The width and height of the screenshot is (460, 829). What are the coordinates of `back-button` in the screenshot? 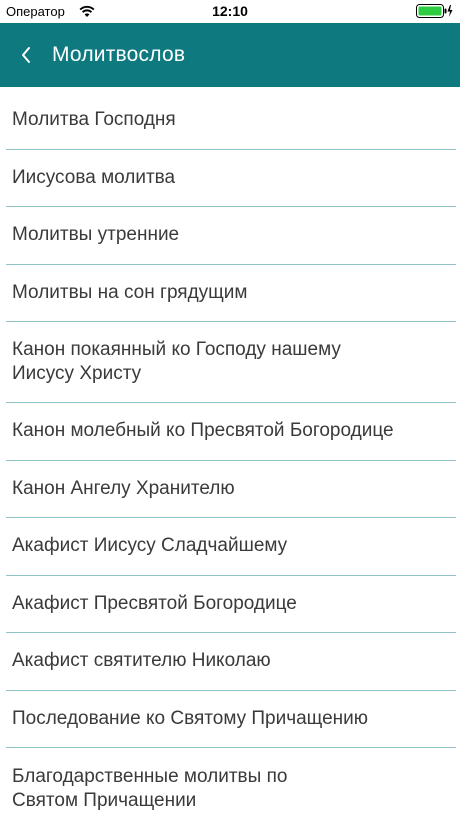 It's located at (26, 55).